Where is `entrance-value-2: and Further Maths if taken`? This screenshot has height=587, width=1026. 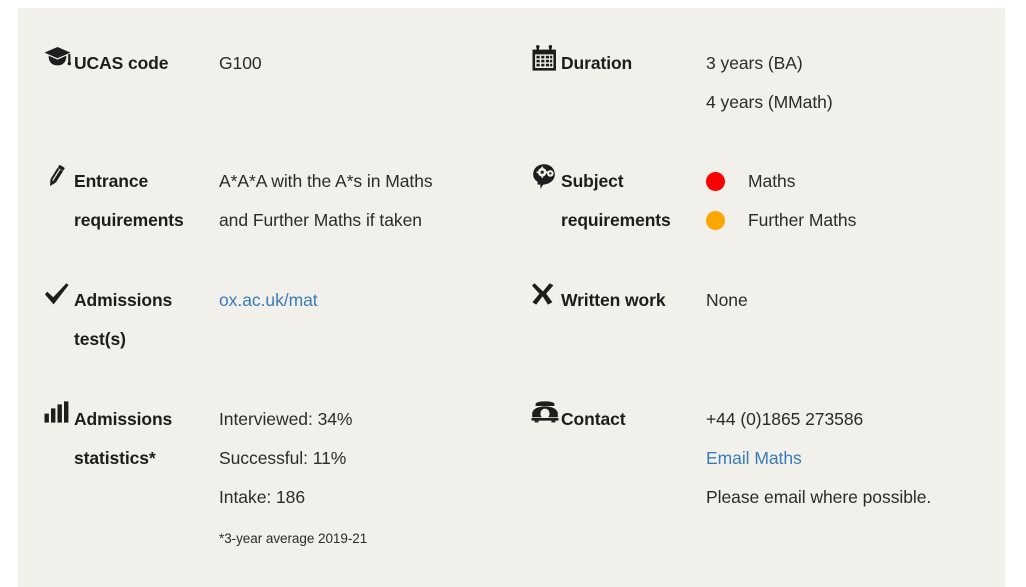 entrance-value-2: and Further Maths if taken is located at coordinates (320, 220).